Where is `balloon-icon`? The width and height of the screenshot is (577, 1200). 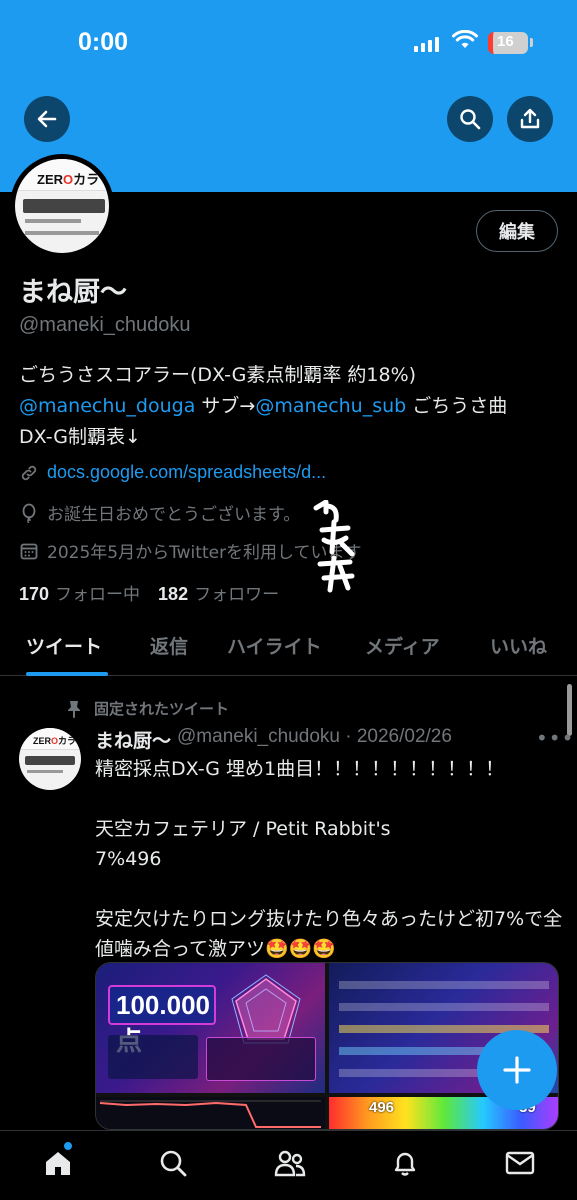 balloon-icon is located at coordinates (29, 513).